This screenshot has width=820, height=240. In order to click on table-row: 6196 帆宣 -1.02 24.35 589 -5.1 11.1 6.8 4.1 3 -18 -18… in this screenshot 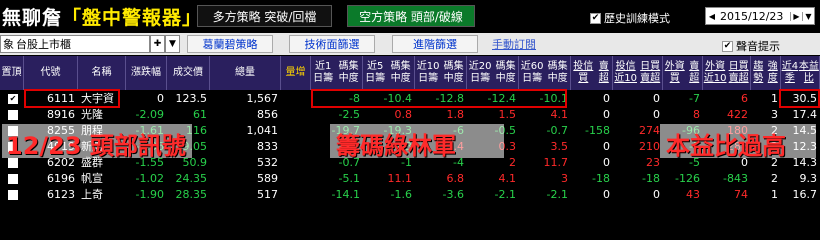, I will do `click(410, 179)`.